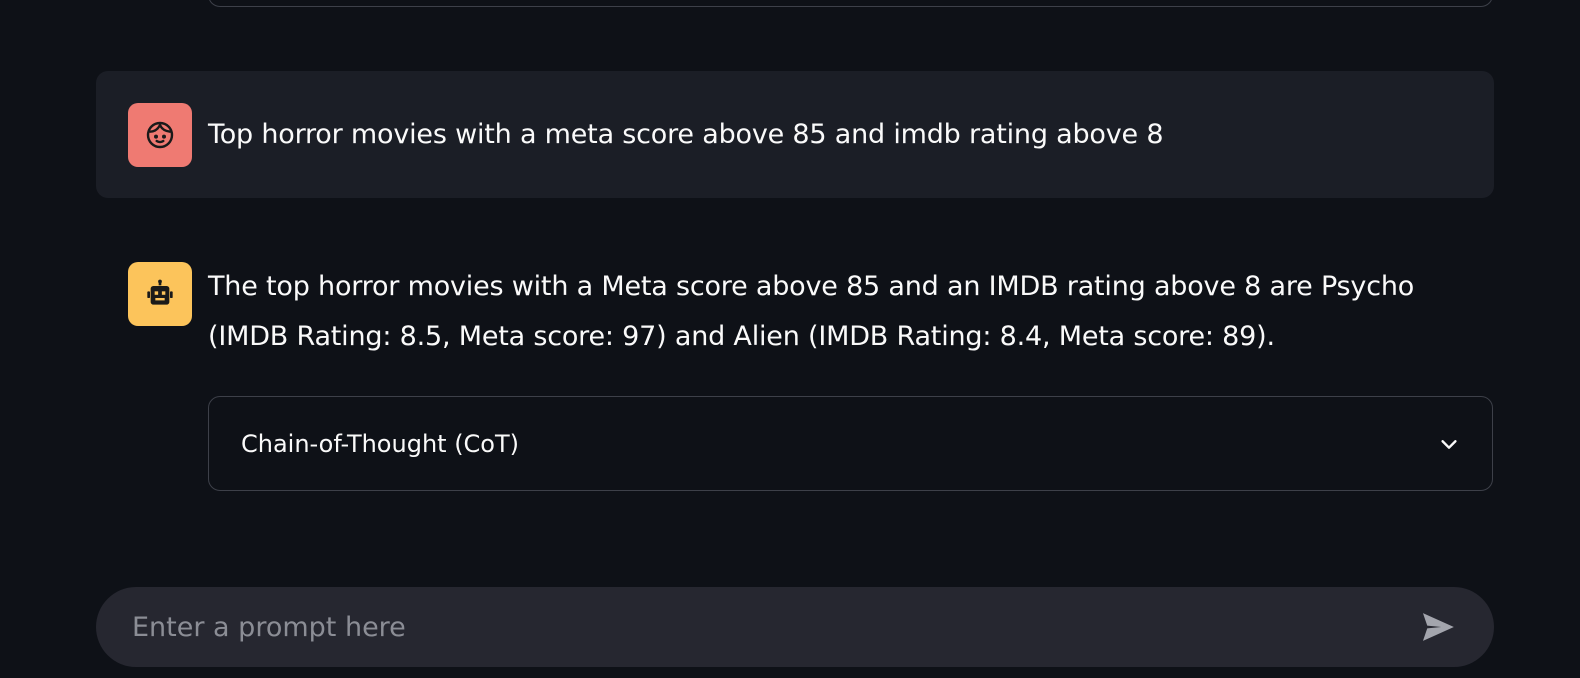  I want to click on robot-icon, so click(160, 292).